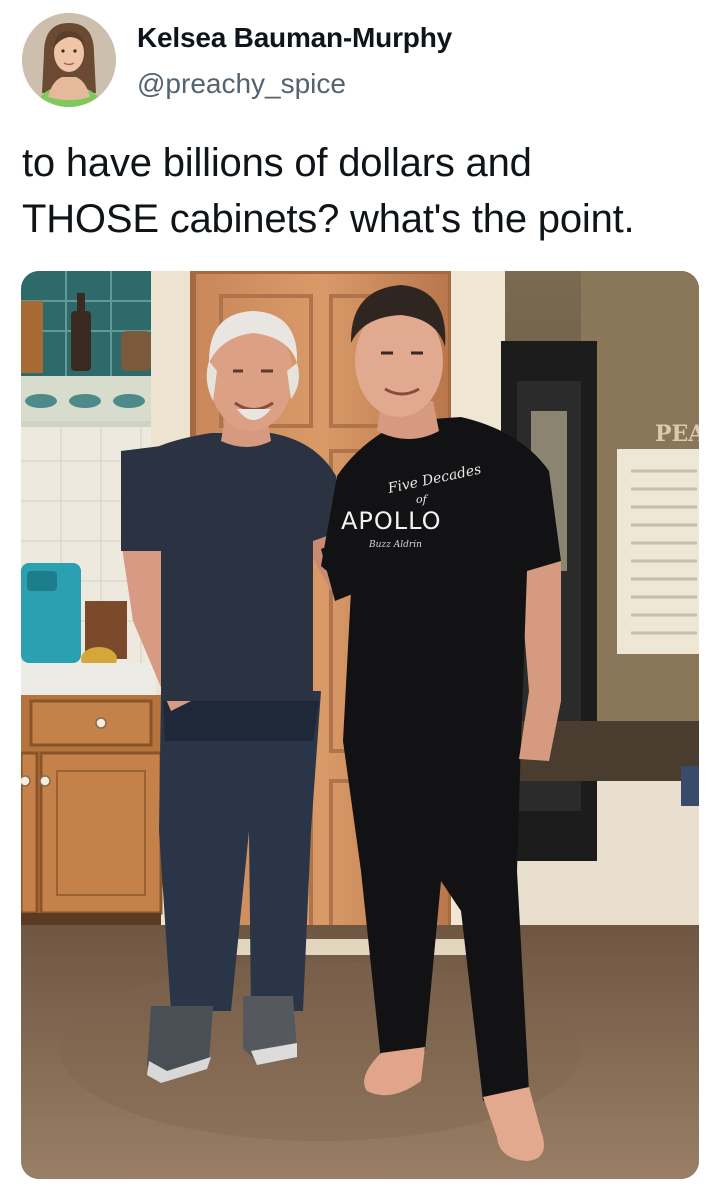  What do you see at coordinates (391, 521) in the screenshot?
I see `shirt-apollo-word: APOLLO` at bounding box center [391, 521].